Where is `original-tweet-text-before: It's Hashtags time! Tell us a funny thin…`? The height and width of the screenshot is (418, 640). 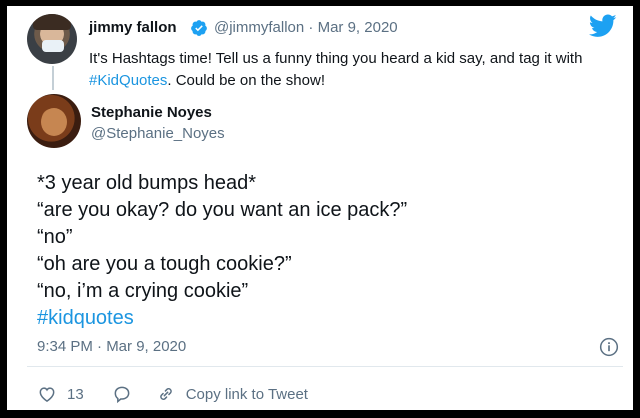
original-tweet-text-before: It's Hashtags time! Tell us a funny thin… is located at coordinates (336, 58).